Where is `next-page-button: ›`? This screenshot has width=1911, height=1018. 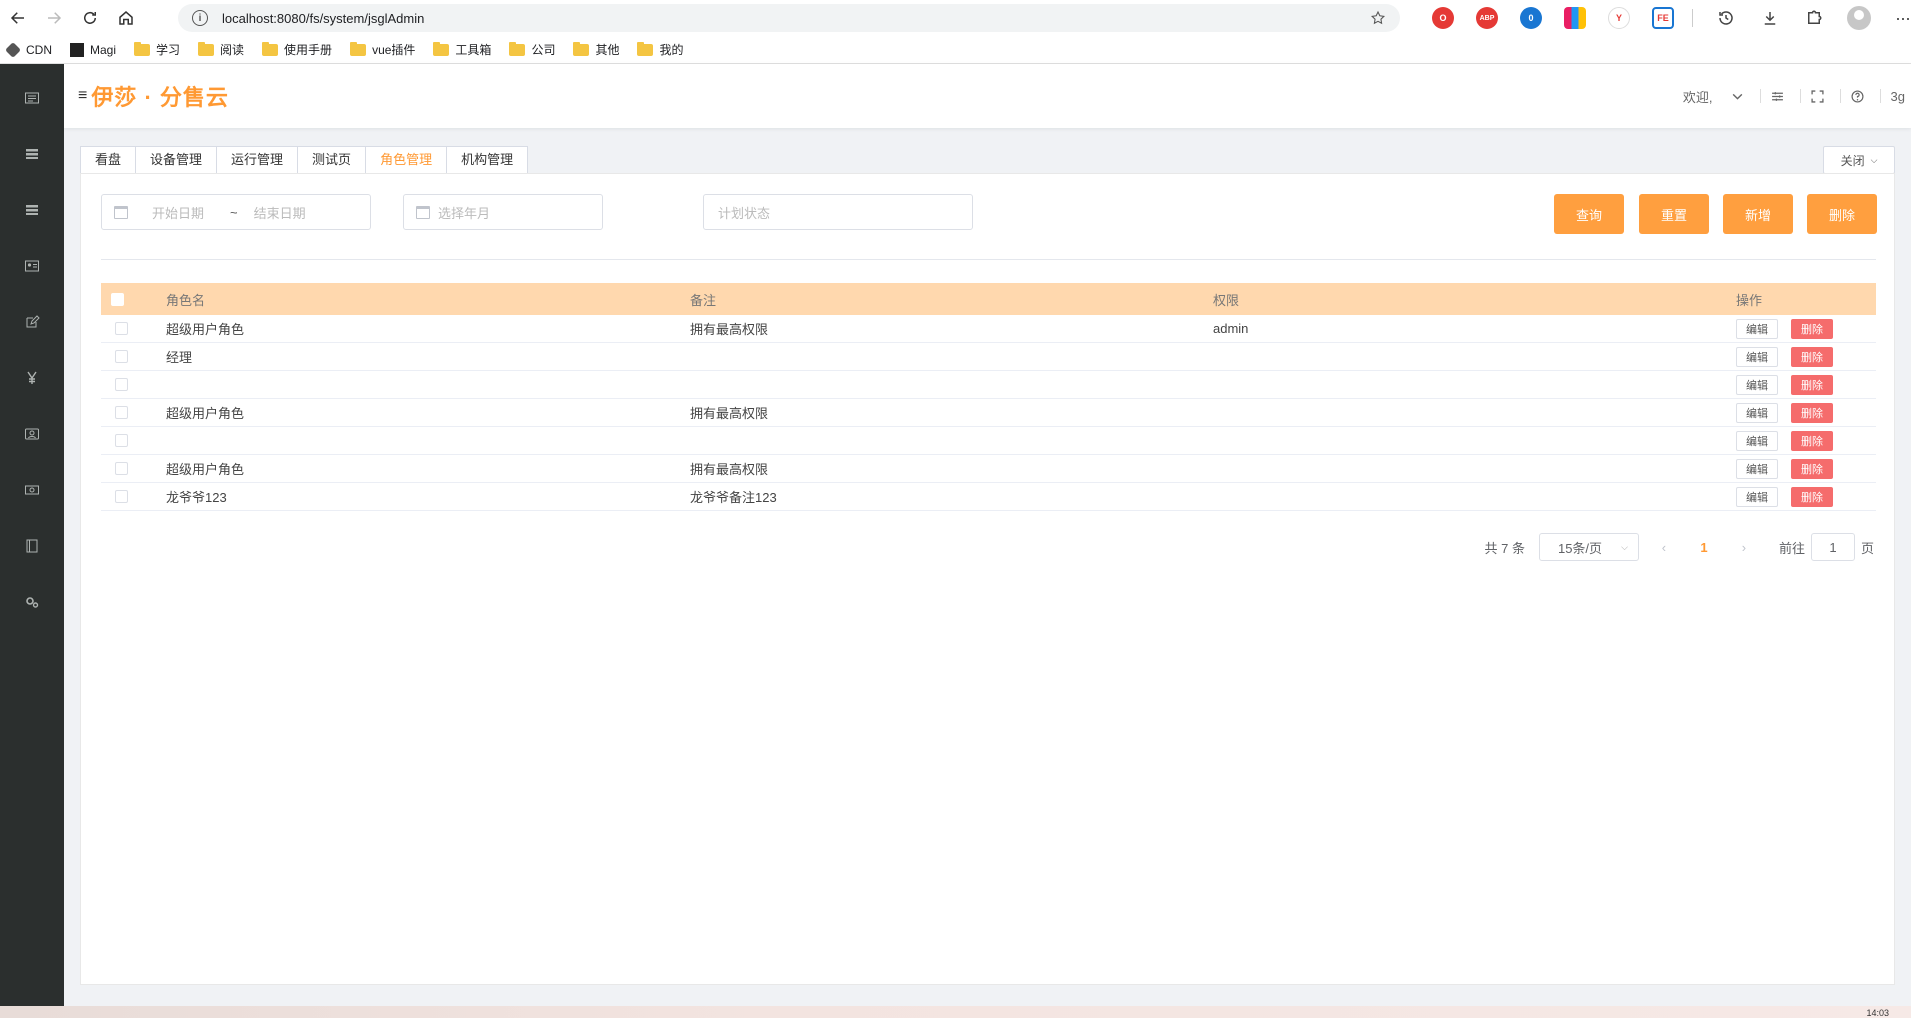
next-page-button: › is located at coordinates (1744, 547).